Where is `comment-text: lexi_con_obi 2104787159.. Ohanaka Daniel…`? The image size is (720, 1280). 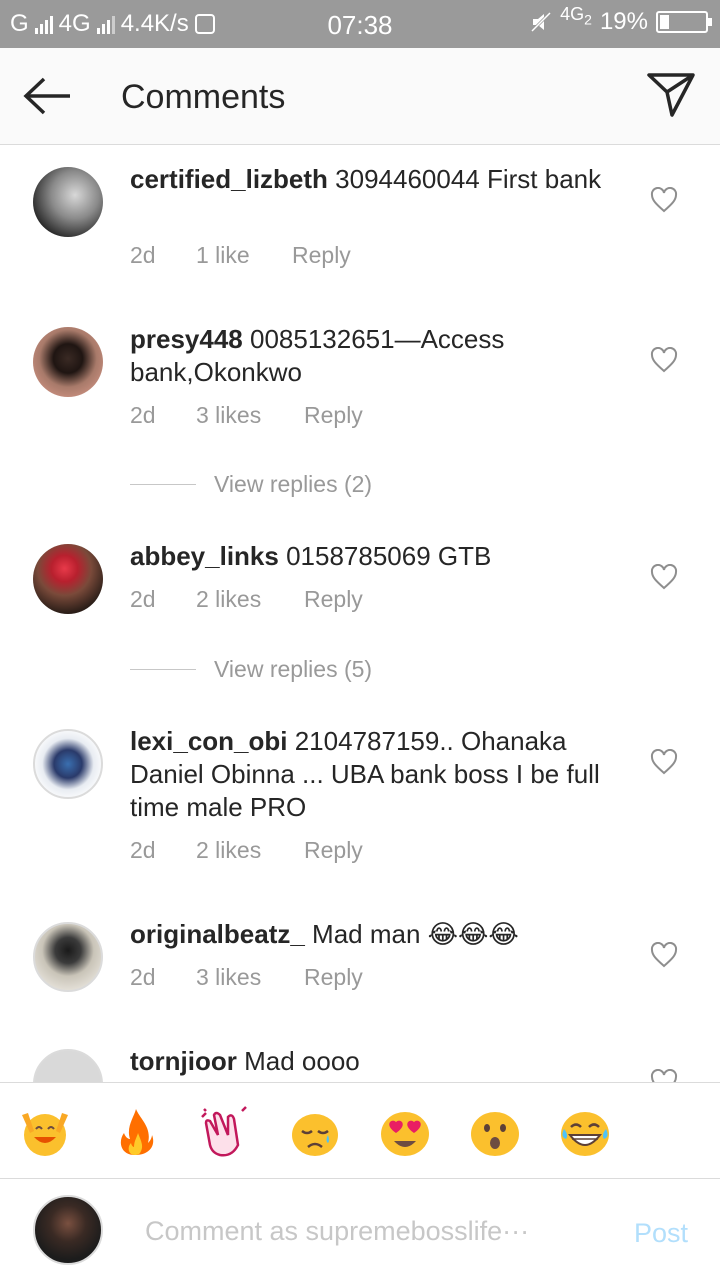 comment-text: lexi_con_obi 2104787159.. Ohanaka Daniel… is located at coordinates (370, 774).